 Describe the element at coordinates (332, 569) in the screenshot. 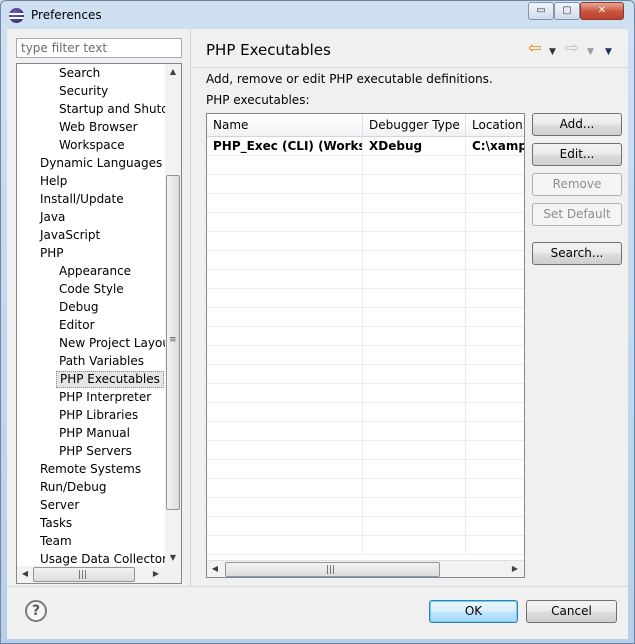

I see `table-horizontal-scroll-thumb: |||` at that location.